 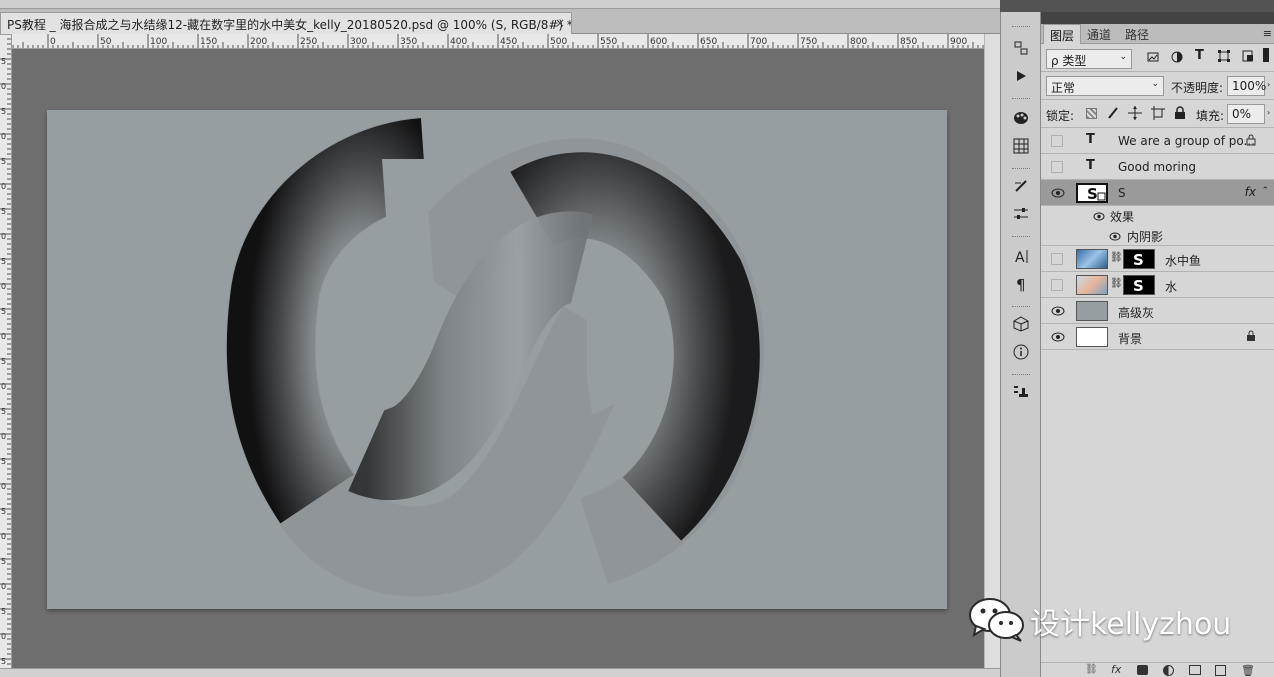 I want to click on panel-menu-icon: ≡, so click(x=1267, y=33).